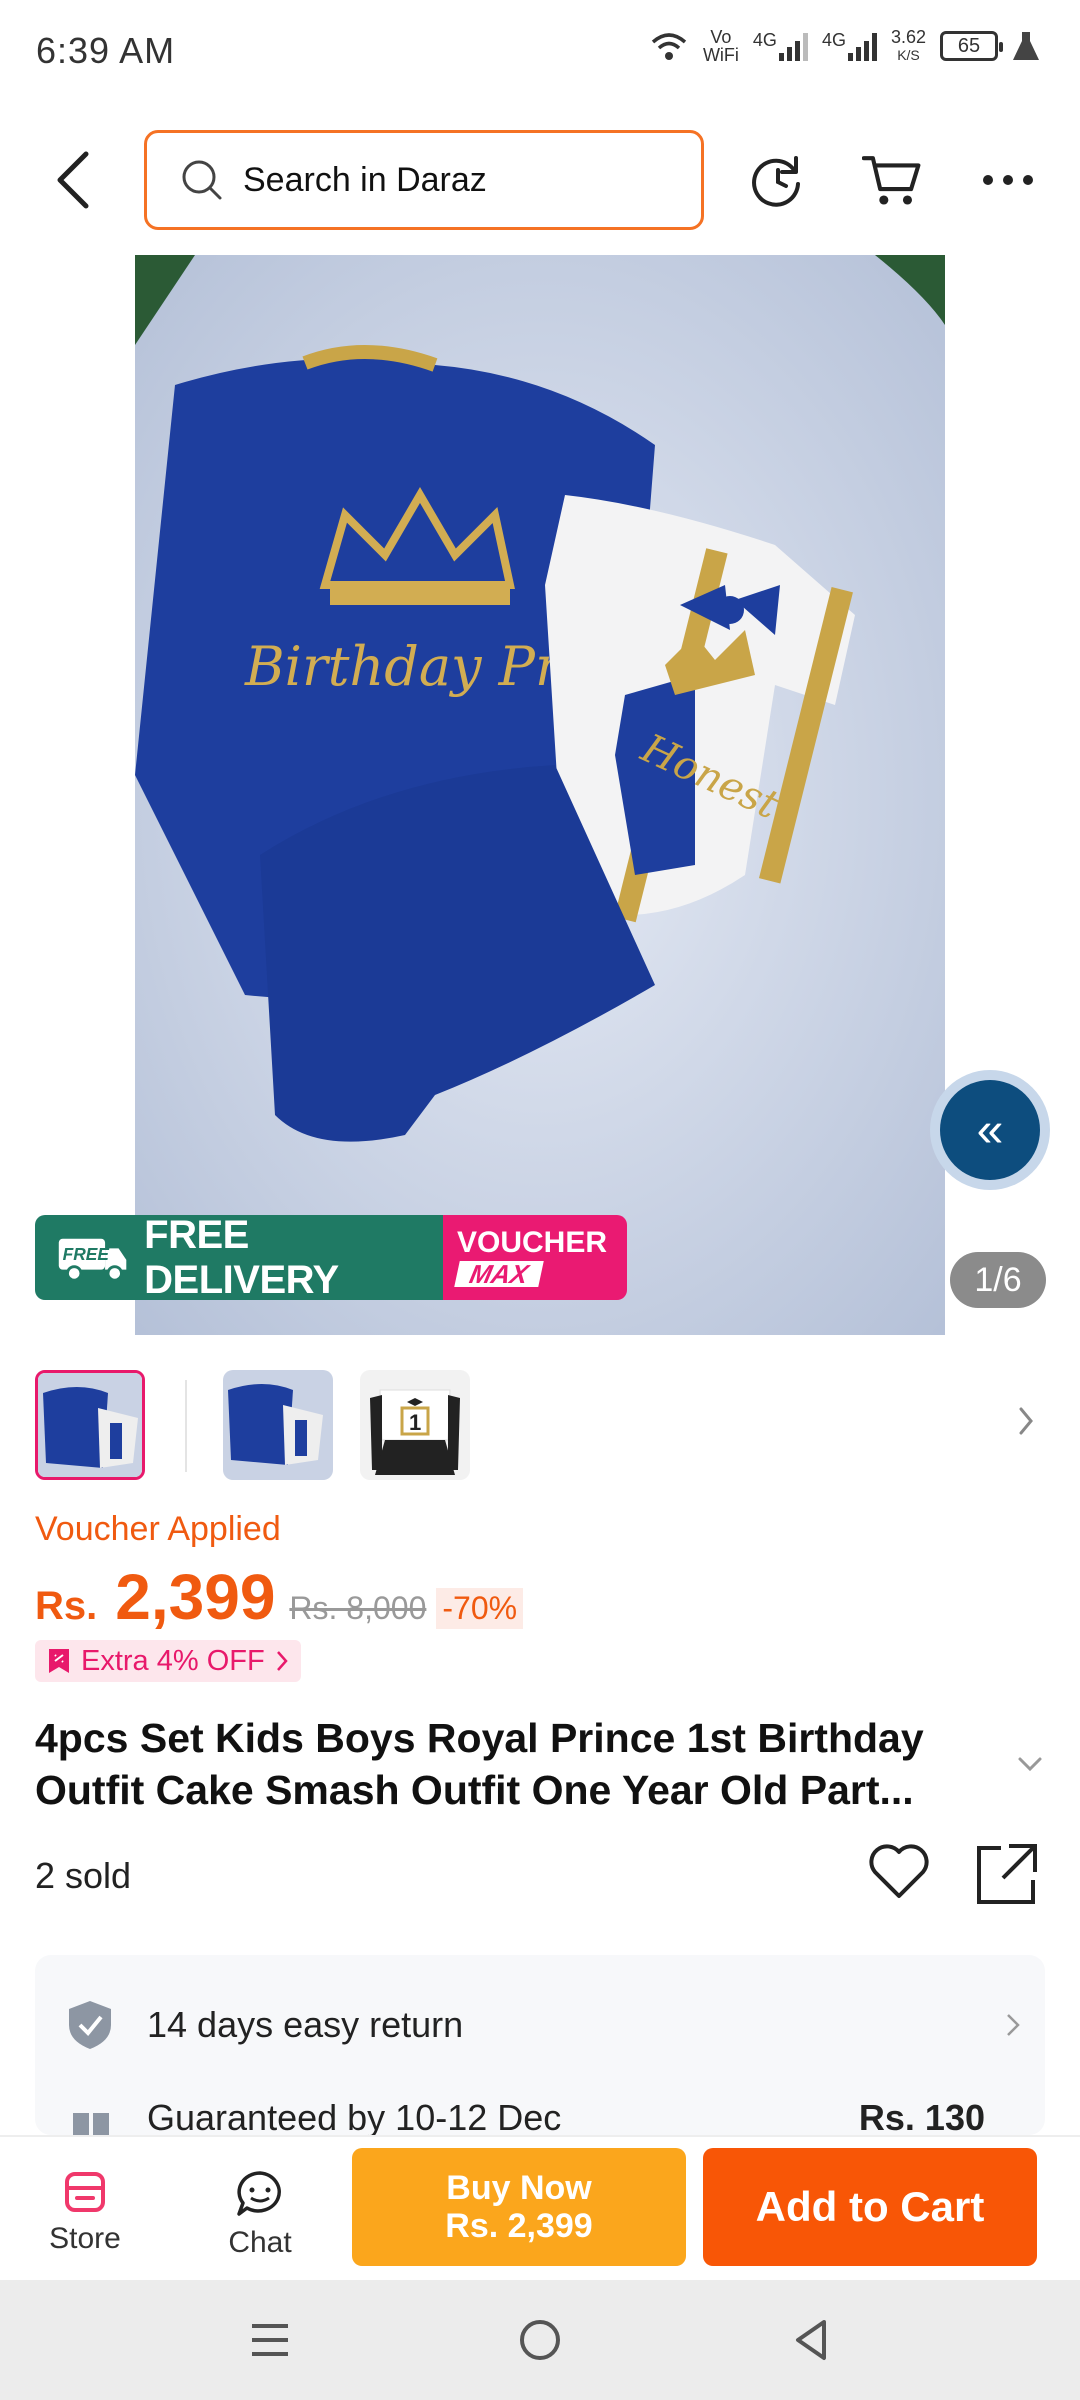 Image resolution: width=1080 pixels, height=2400 pixels. I want to click on thumbnails-next-button, so click(1026, 1423).